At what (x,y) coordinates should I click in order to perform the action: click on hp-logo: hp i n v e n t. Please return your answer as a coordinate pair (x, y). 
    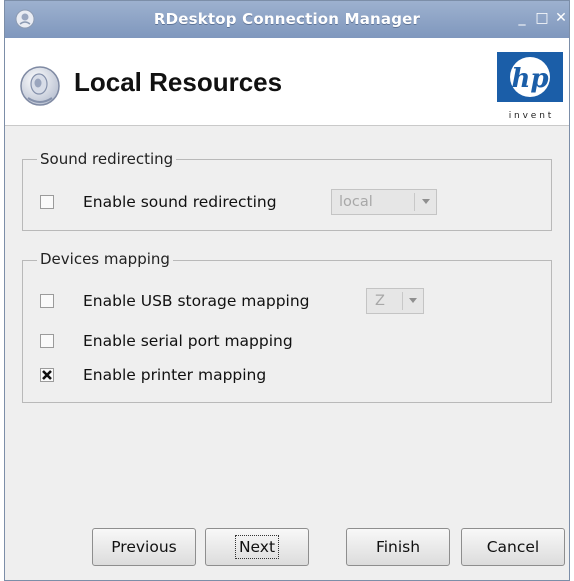
    Looking at the image, I should click on (530, 86).